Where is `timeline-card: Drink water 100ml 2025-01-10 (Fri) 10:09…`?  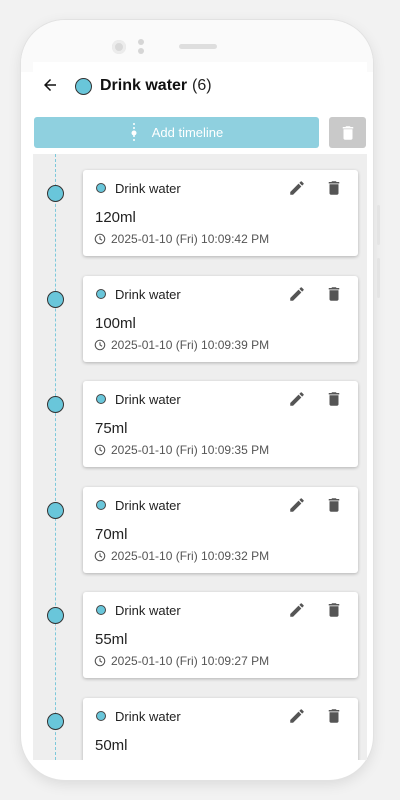 timeline-card: Drink water 100ml 2025-01-10 (Fri) 10:09… is located at coordinates (220, 318).